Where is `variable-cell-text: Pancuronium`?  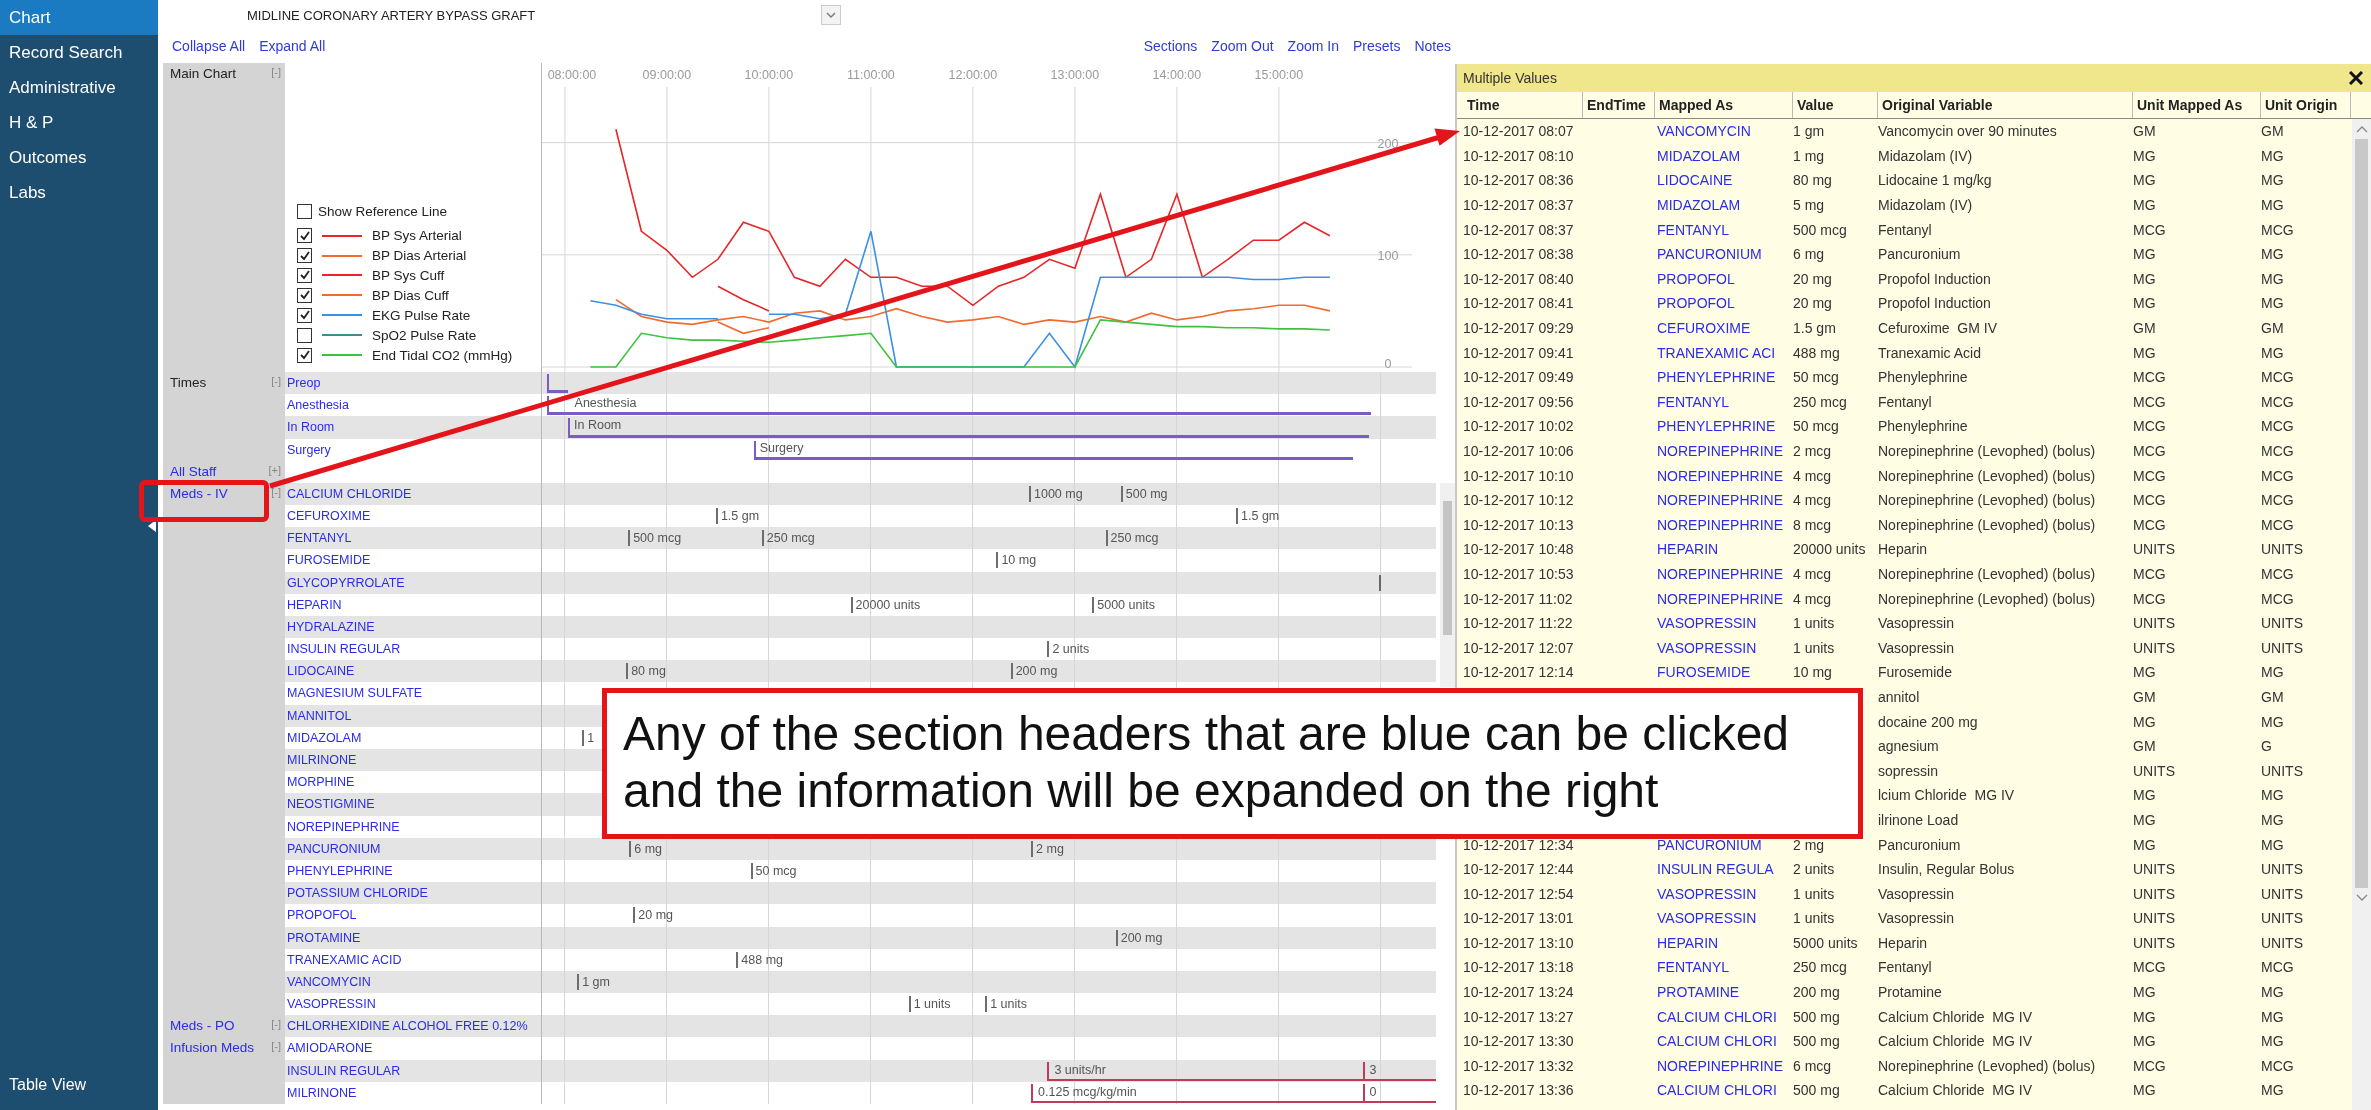 variable-cell-text: Pancuronium is located at coordinates (1920, 844).